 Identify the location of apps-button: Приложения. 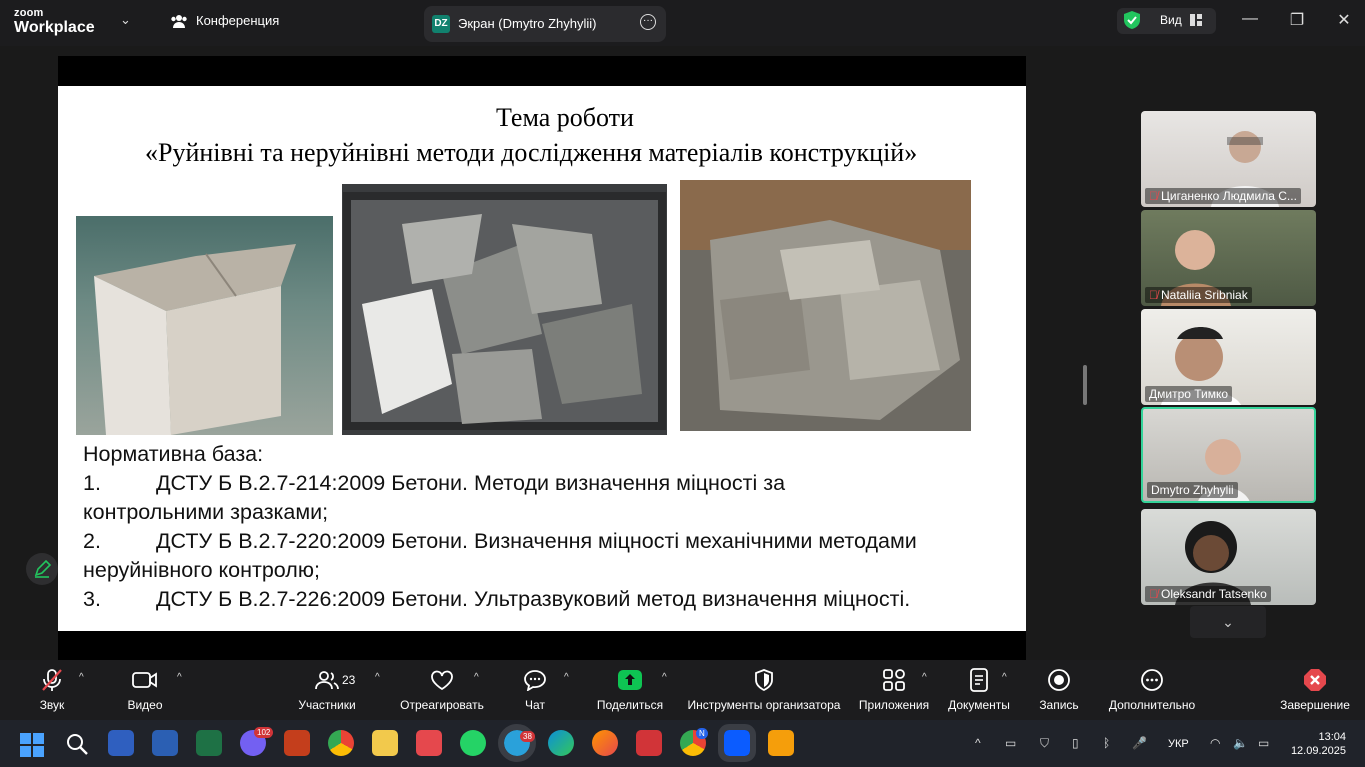
(894, 689).